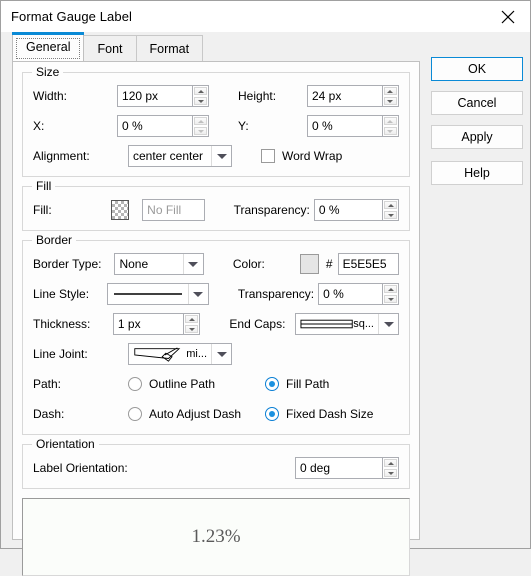  I want to click on tab-general-label: General, so click(48, 47).